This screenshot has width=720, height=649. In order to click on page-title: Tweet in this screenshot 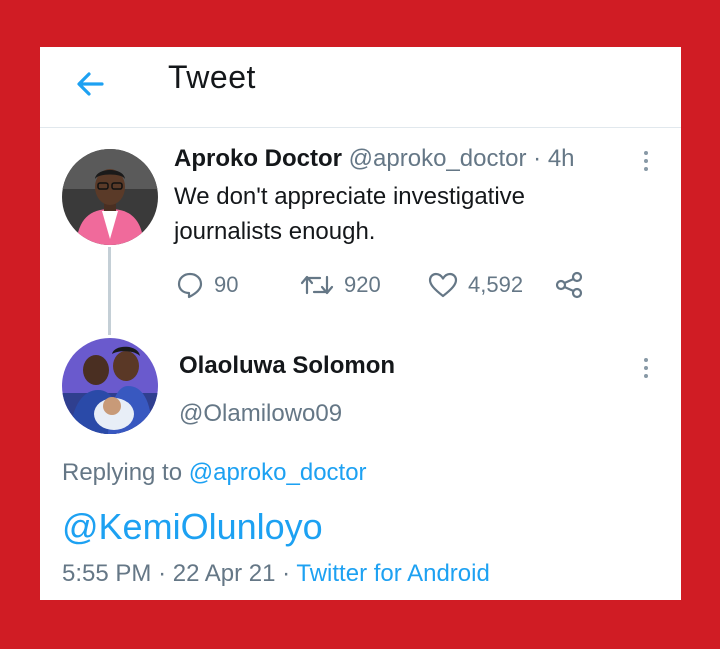, I will do `click(212, 77)`.